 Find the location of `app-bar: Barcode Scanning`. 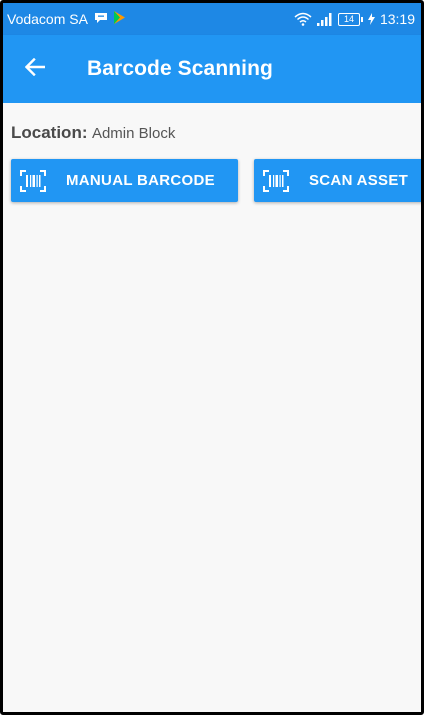

app-bar: Barcode Scanning is located at coordinates (212, 69).